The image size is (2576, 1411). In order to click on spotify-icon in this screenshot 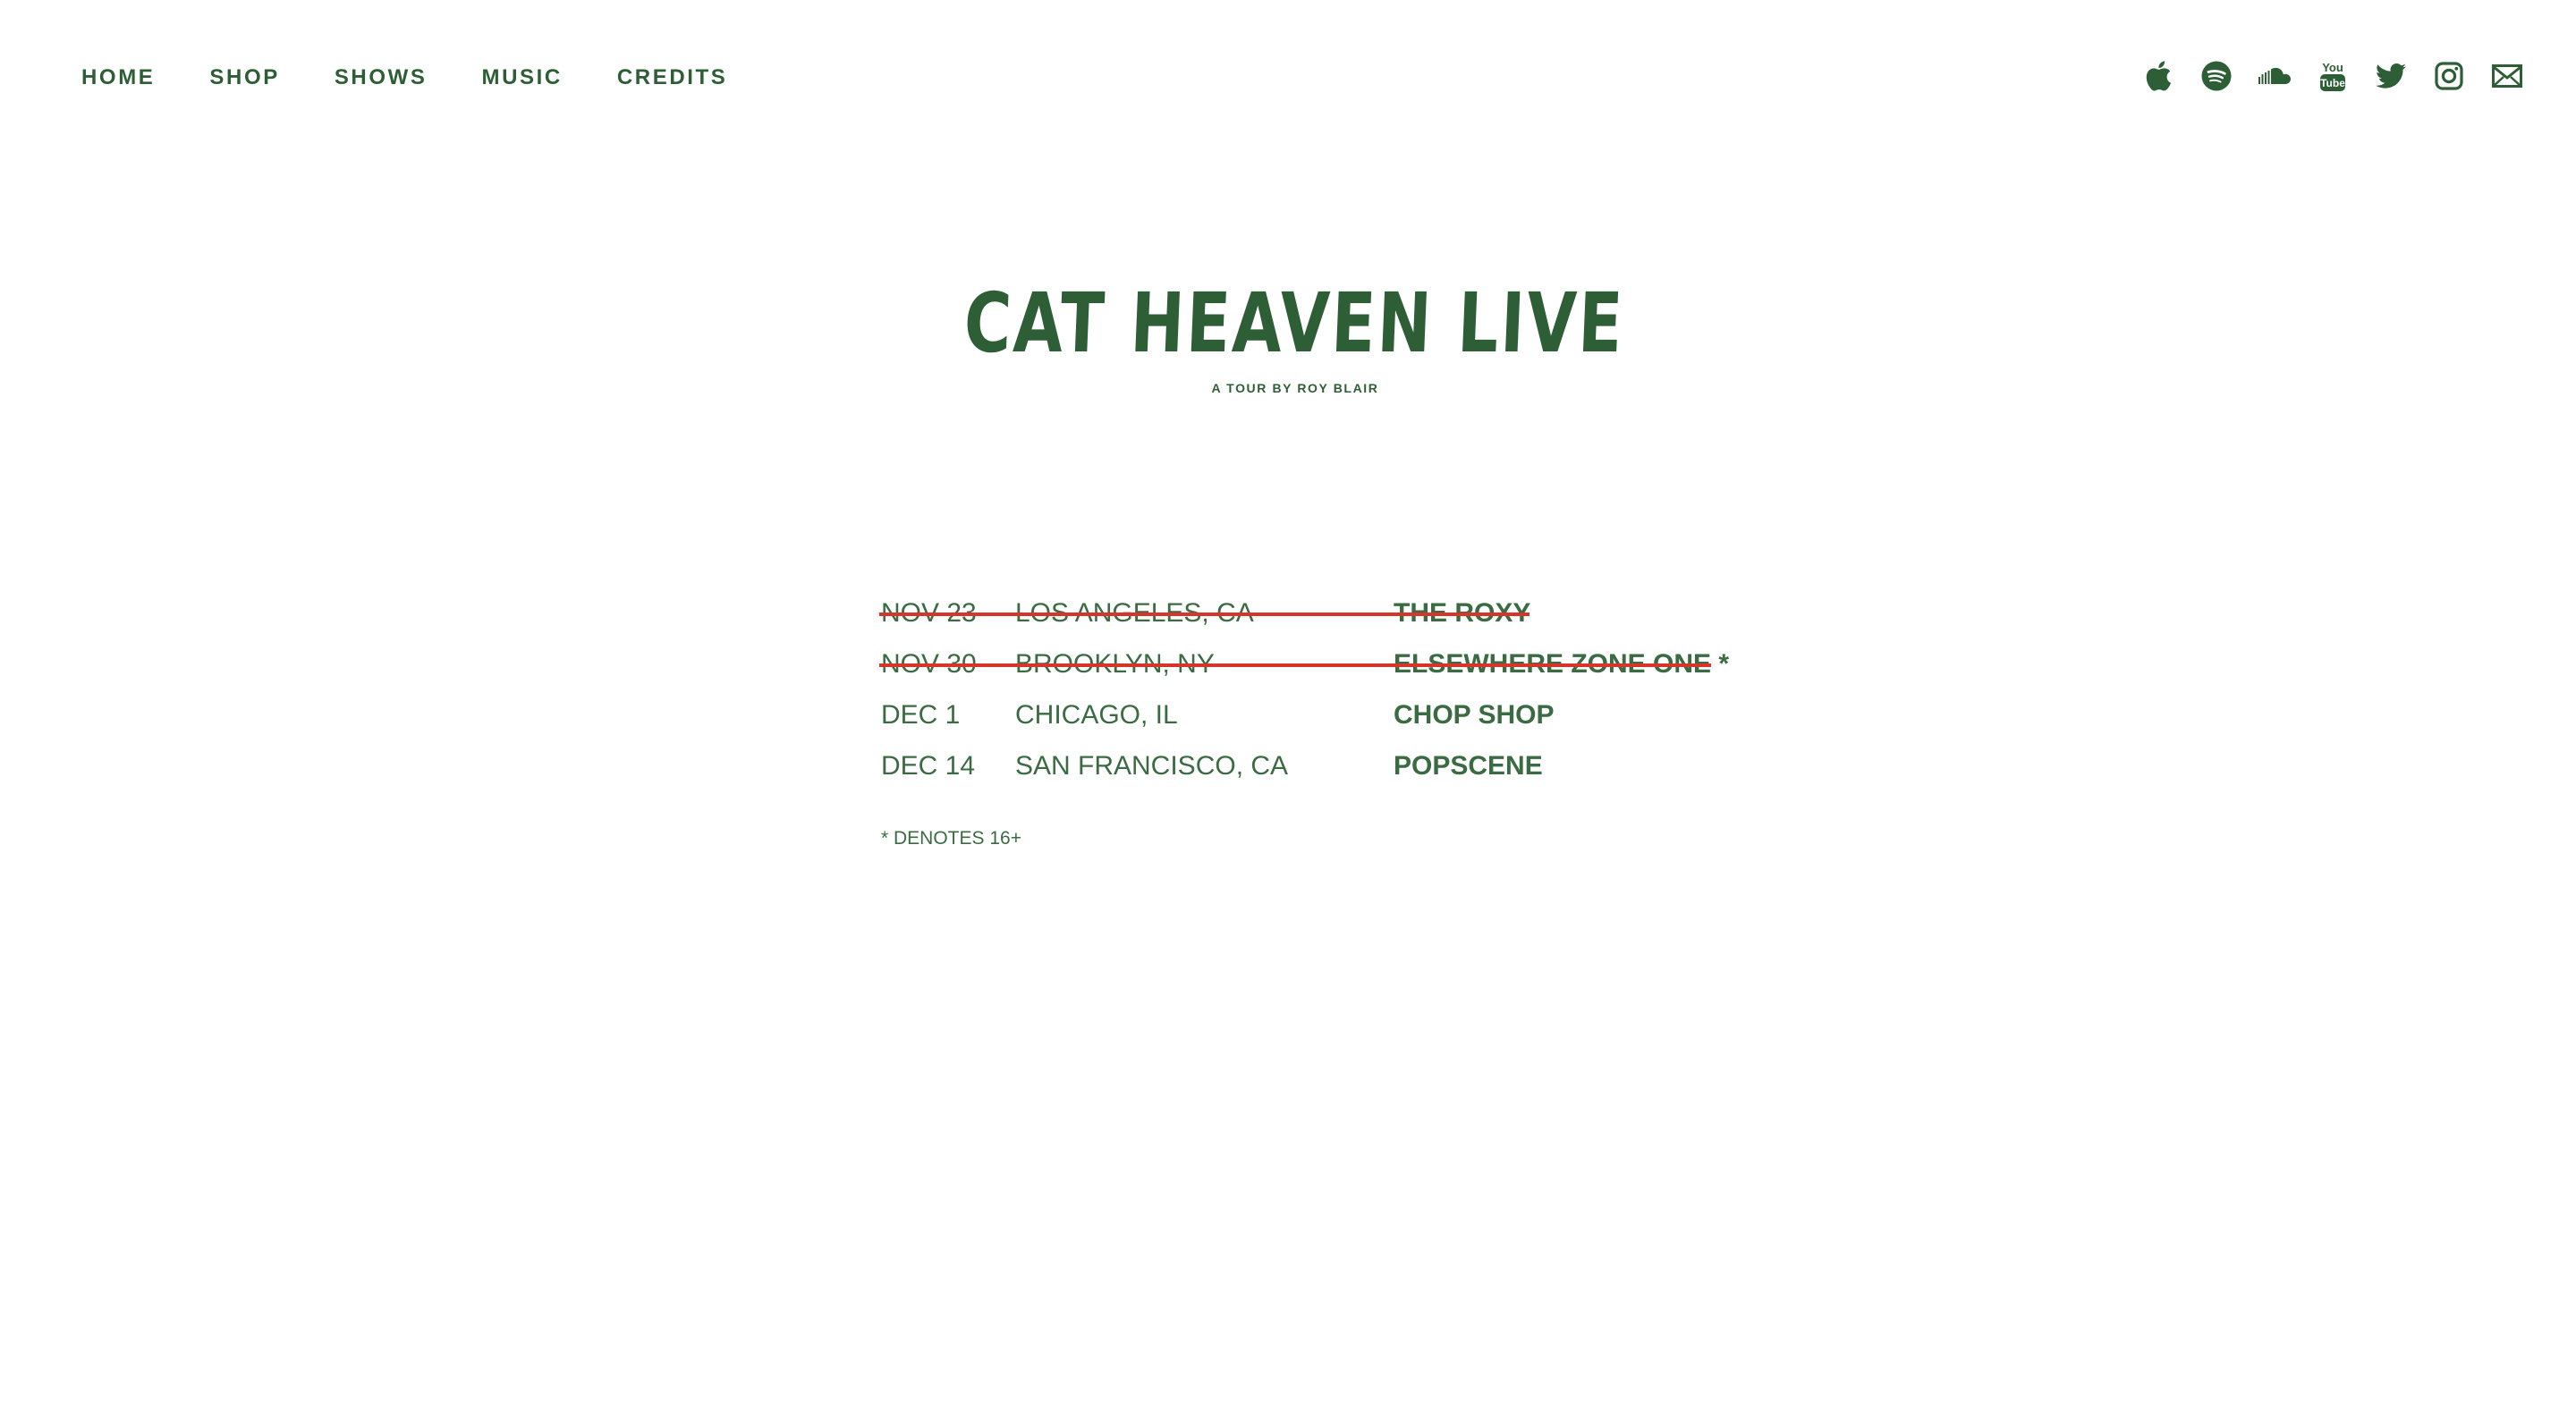, I will do `click(2216, 76)`.